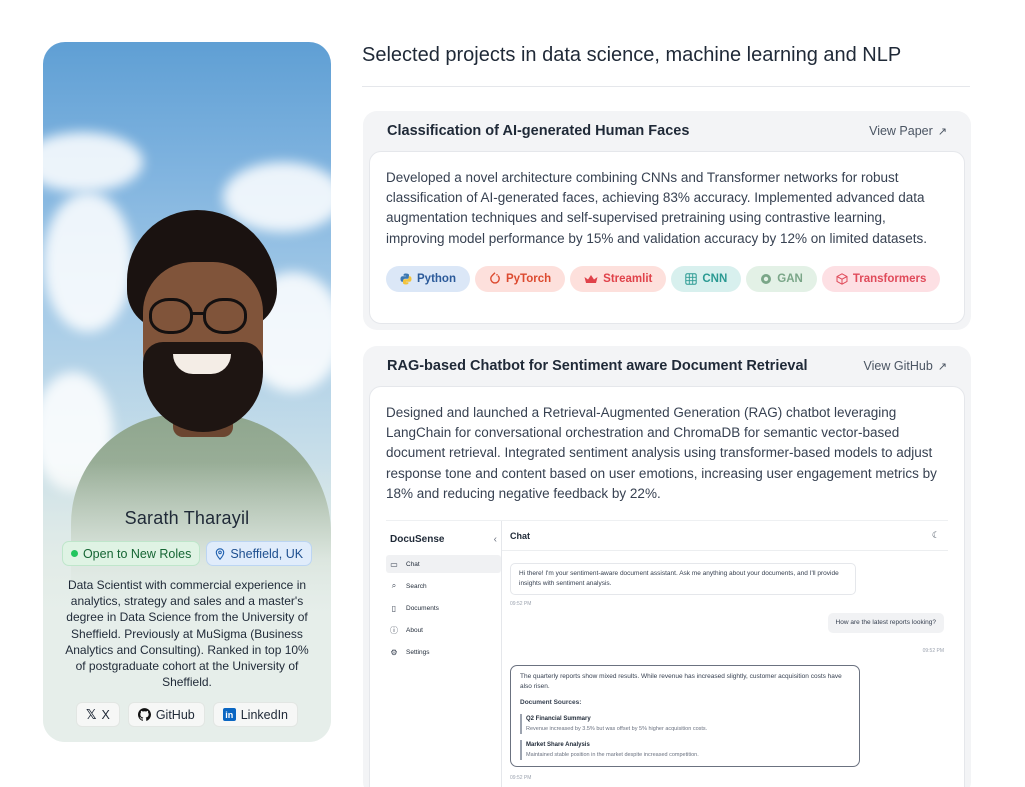  I want to click on x-icon: 𝕏, so click(91, 714).